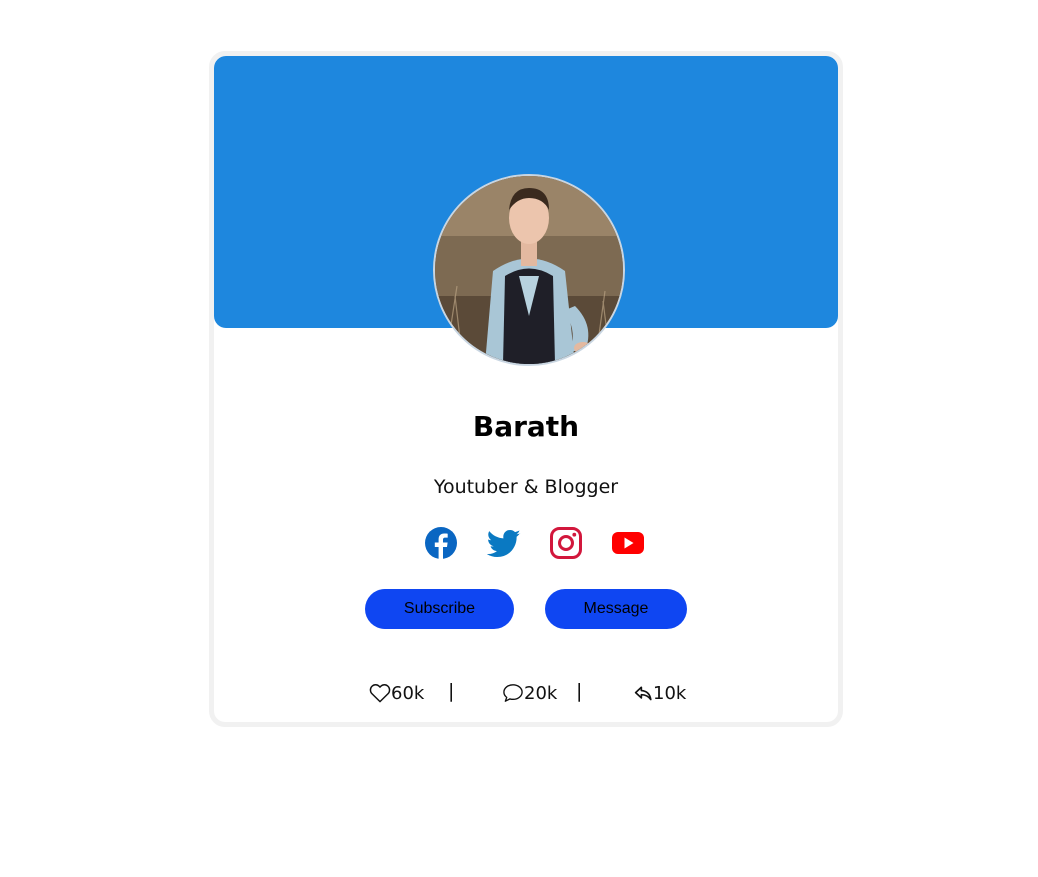  I want to click on facebook-icon, so click(441, 543).